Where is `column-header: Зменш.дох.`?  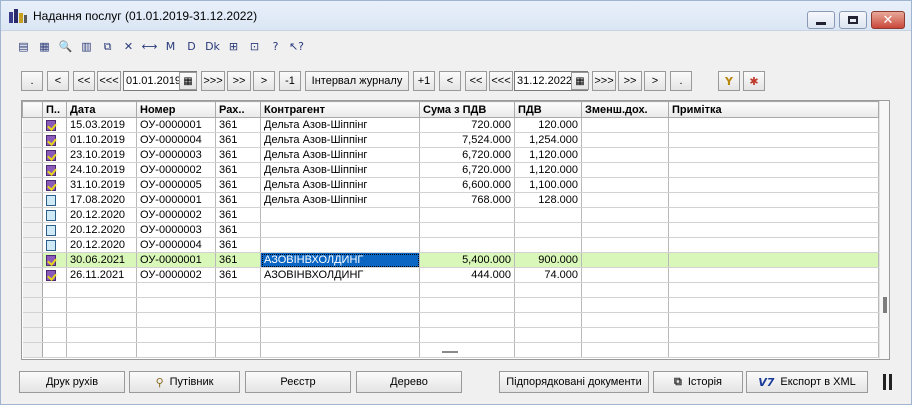 column-header: Зменш.дох. is located at coordinates (625, 109).